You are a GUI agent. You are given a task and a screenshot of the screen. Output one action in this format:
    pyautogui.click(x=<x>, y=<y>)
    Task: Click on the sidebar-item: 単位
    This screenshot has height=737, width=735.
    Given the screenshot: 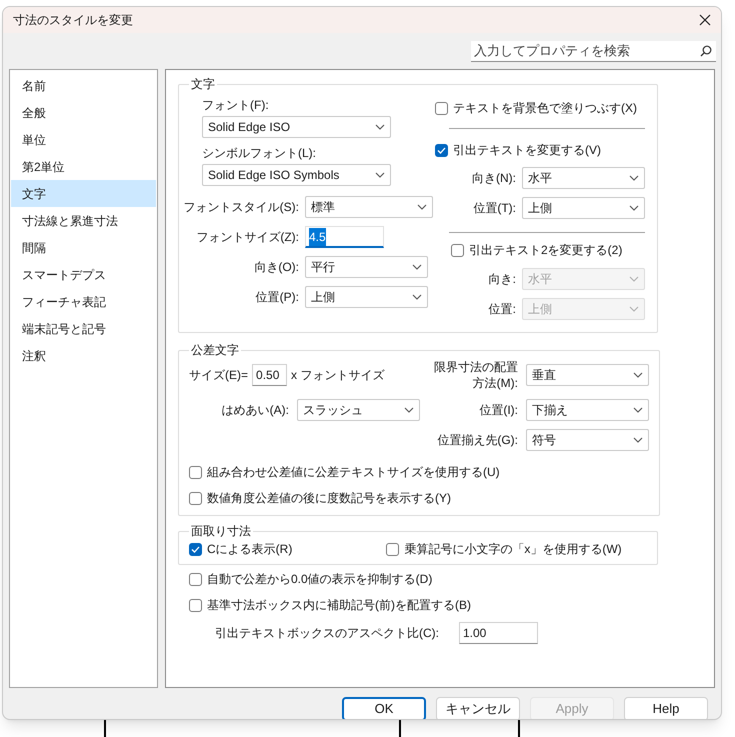 What is the action you would take?
    pyautogui.click(x=83, y=139)
    